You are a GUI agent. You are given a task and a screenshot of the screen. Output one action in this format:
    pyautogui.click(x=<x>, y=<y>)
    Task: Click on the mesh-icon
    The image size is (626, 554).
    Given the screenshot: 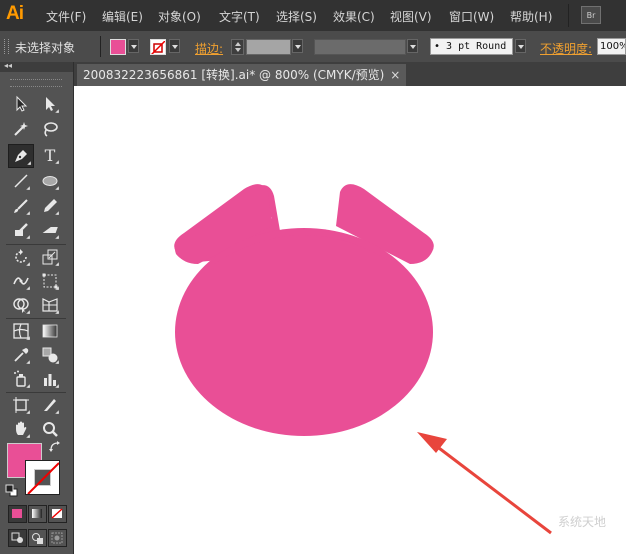 What is the action you would take?
    pyautogui.click(x=21, y=331)
    